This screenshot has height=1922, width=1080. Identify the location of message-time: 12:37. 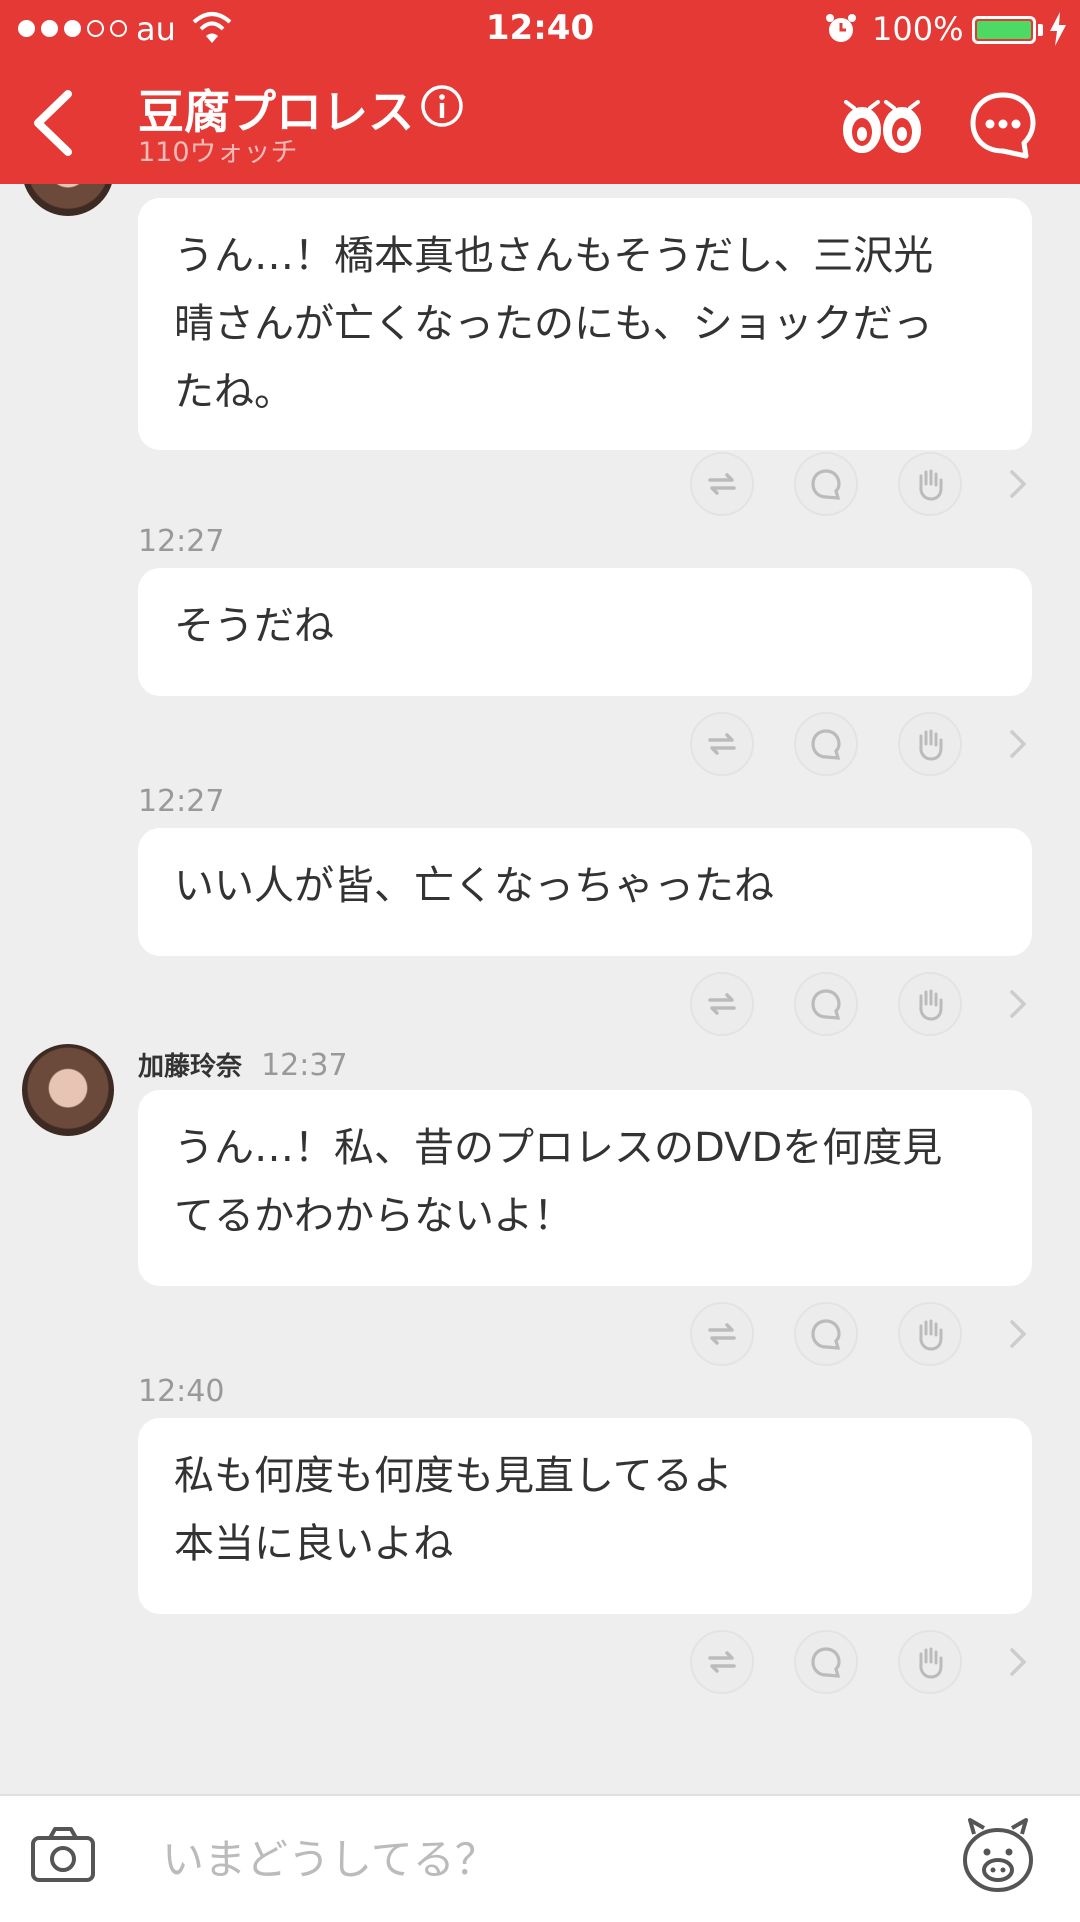
(304, 1065).